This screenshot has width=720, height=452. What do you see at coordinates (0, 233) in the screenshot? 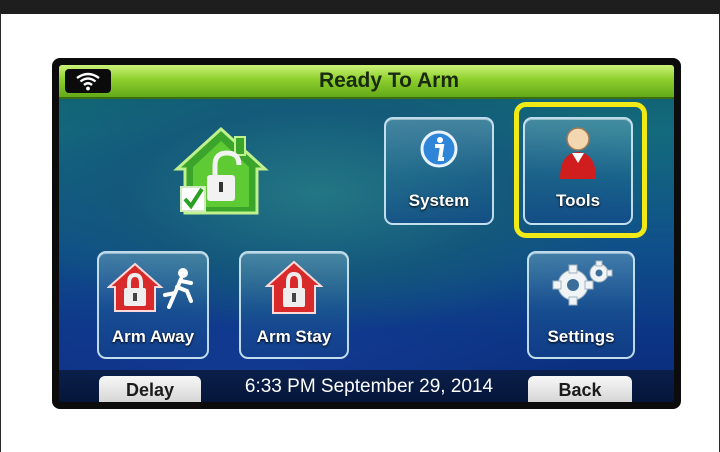
I see `left-border` at bounding box center [0, 233].